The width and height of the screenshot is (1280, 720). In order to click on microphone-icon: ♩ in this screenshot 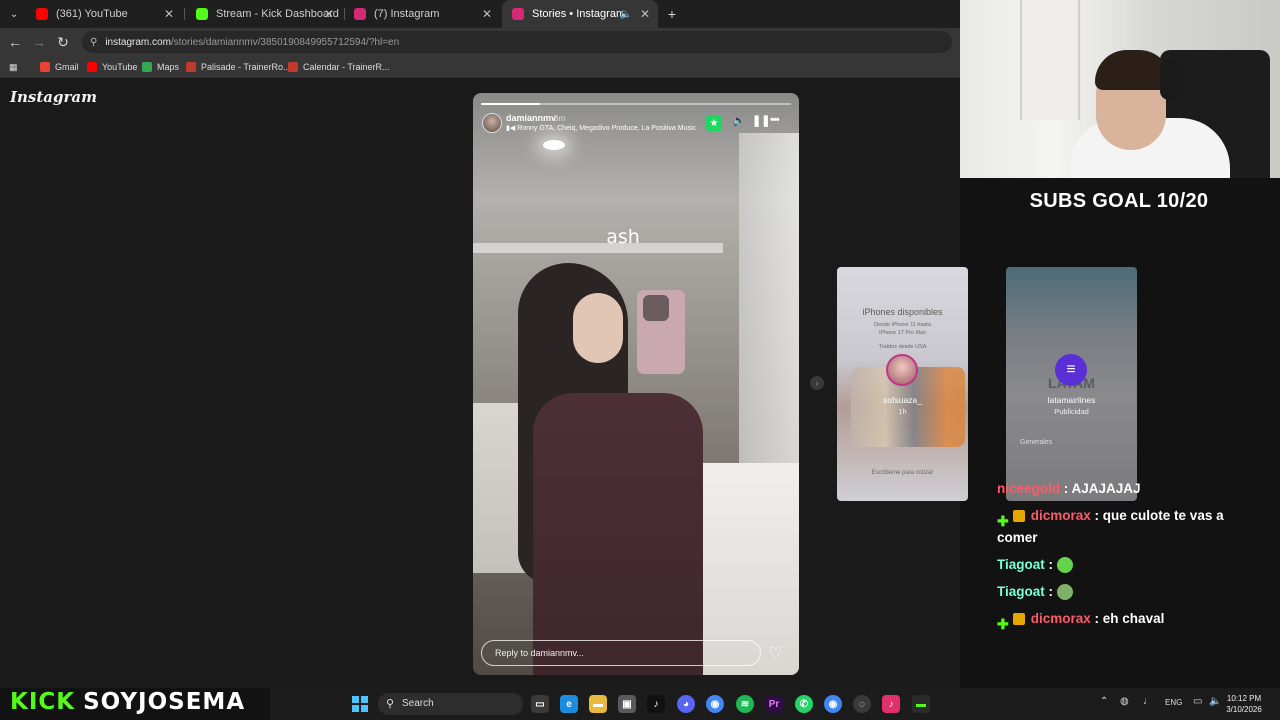, I will do `click(1148, 701)`.